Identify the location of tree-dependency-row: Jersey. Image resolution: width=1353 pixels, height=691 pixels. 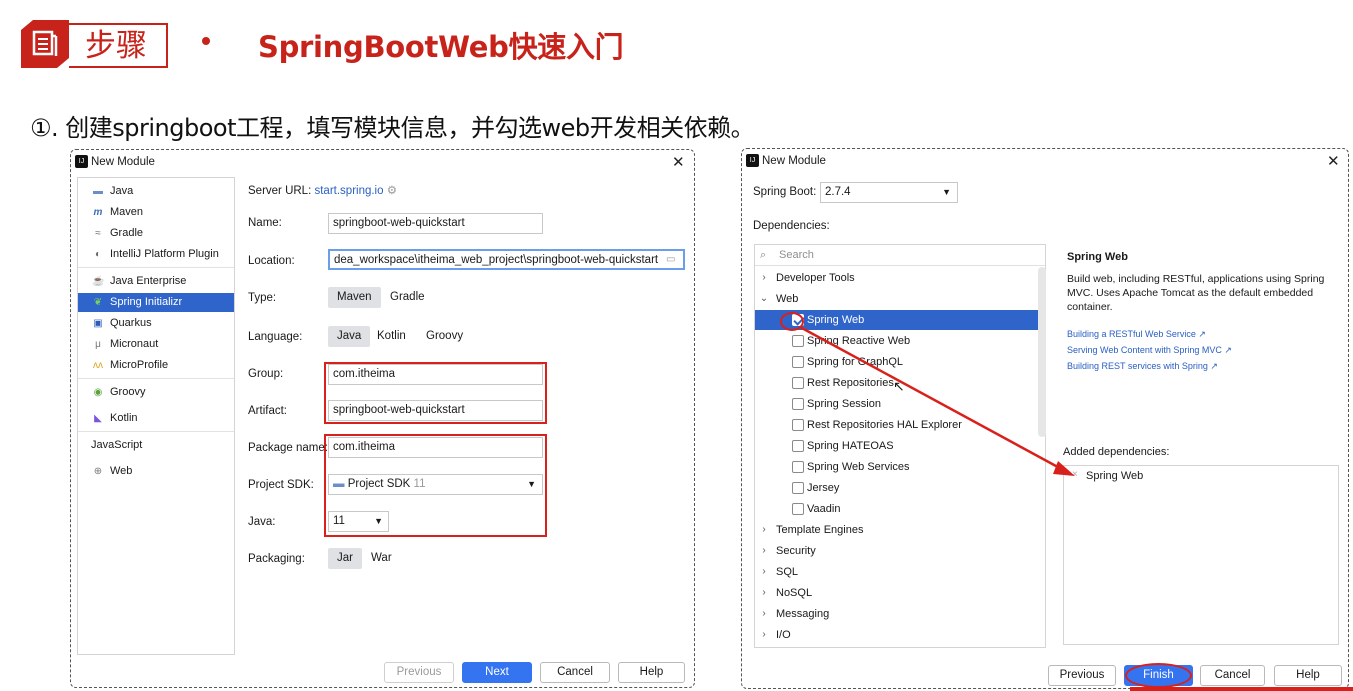
(900, 488).